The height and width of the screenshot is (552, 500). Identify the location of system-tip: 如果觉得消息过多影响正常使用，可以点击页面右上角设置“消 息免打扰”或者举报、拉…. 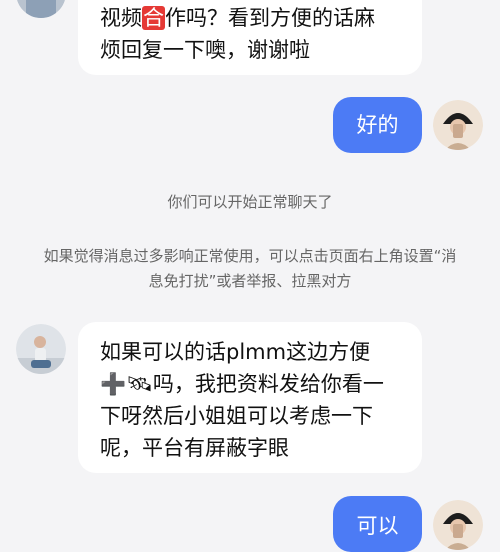
(250, 269).